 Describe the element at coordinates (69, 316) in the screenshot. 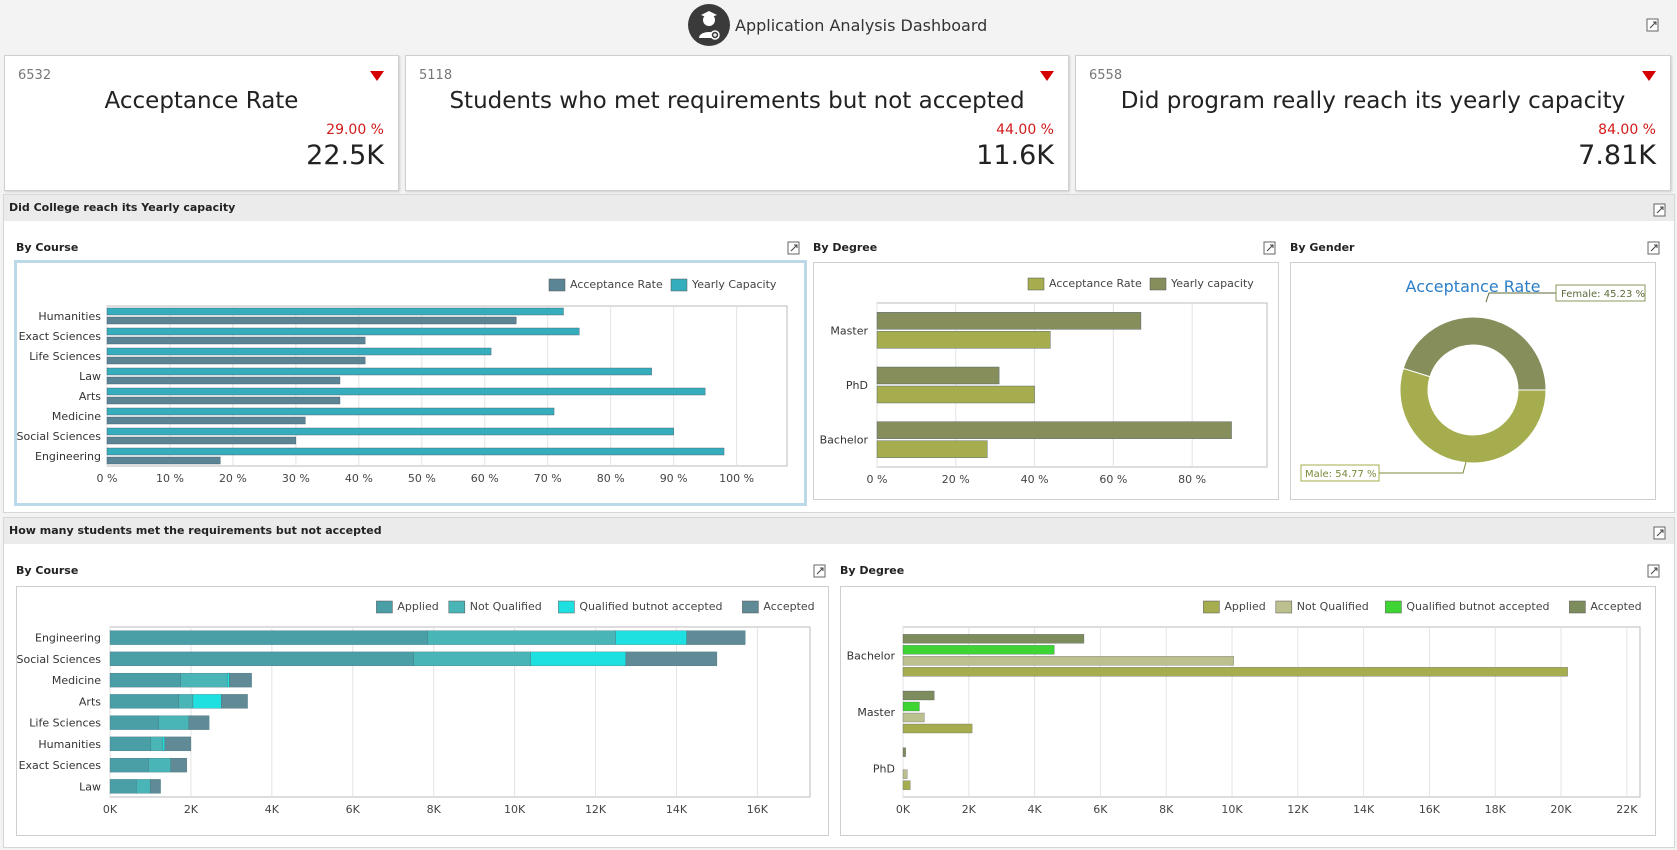

I see `y-category-label: Humanities` at that location.